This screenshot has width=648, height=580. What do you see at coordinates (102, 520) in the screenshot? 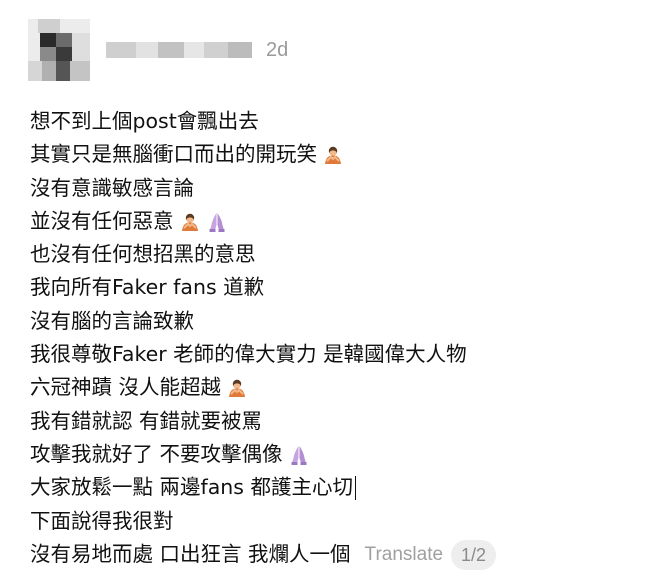
I see `post-line-text: 下面說得我很對` at bounding box center [102, 520].